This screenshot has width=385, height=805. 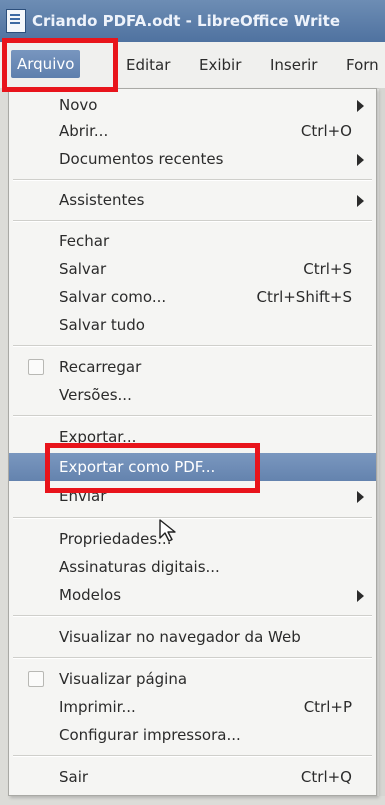 What do you see at coordinates (100, 367) in the screenshot?
I see `menu-item-label: Recarregar` at bounding box center [100, 367].